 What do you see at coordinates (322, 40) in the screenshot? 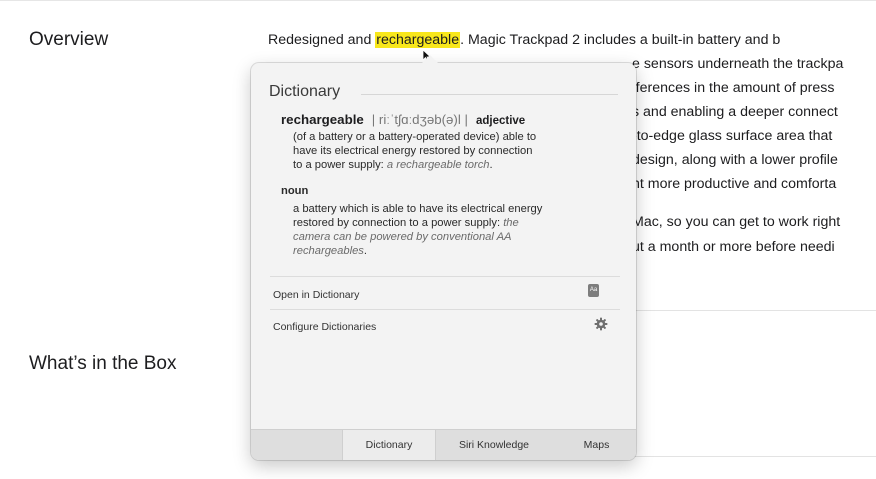
I see `article-text: Redesigned and` at bounding box center [322, 40].